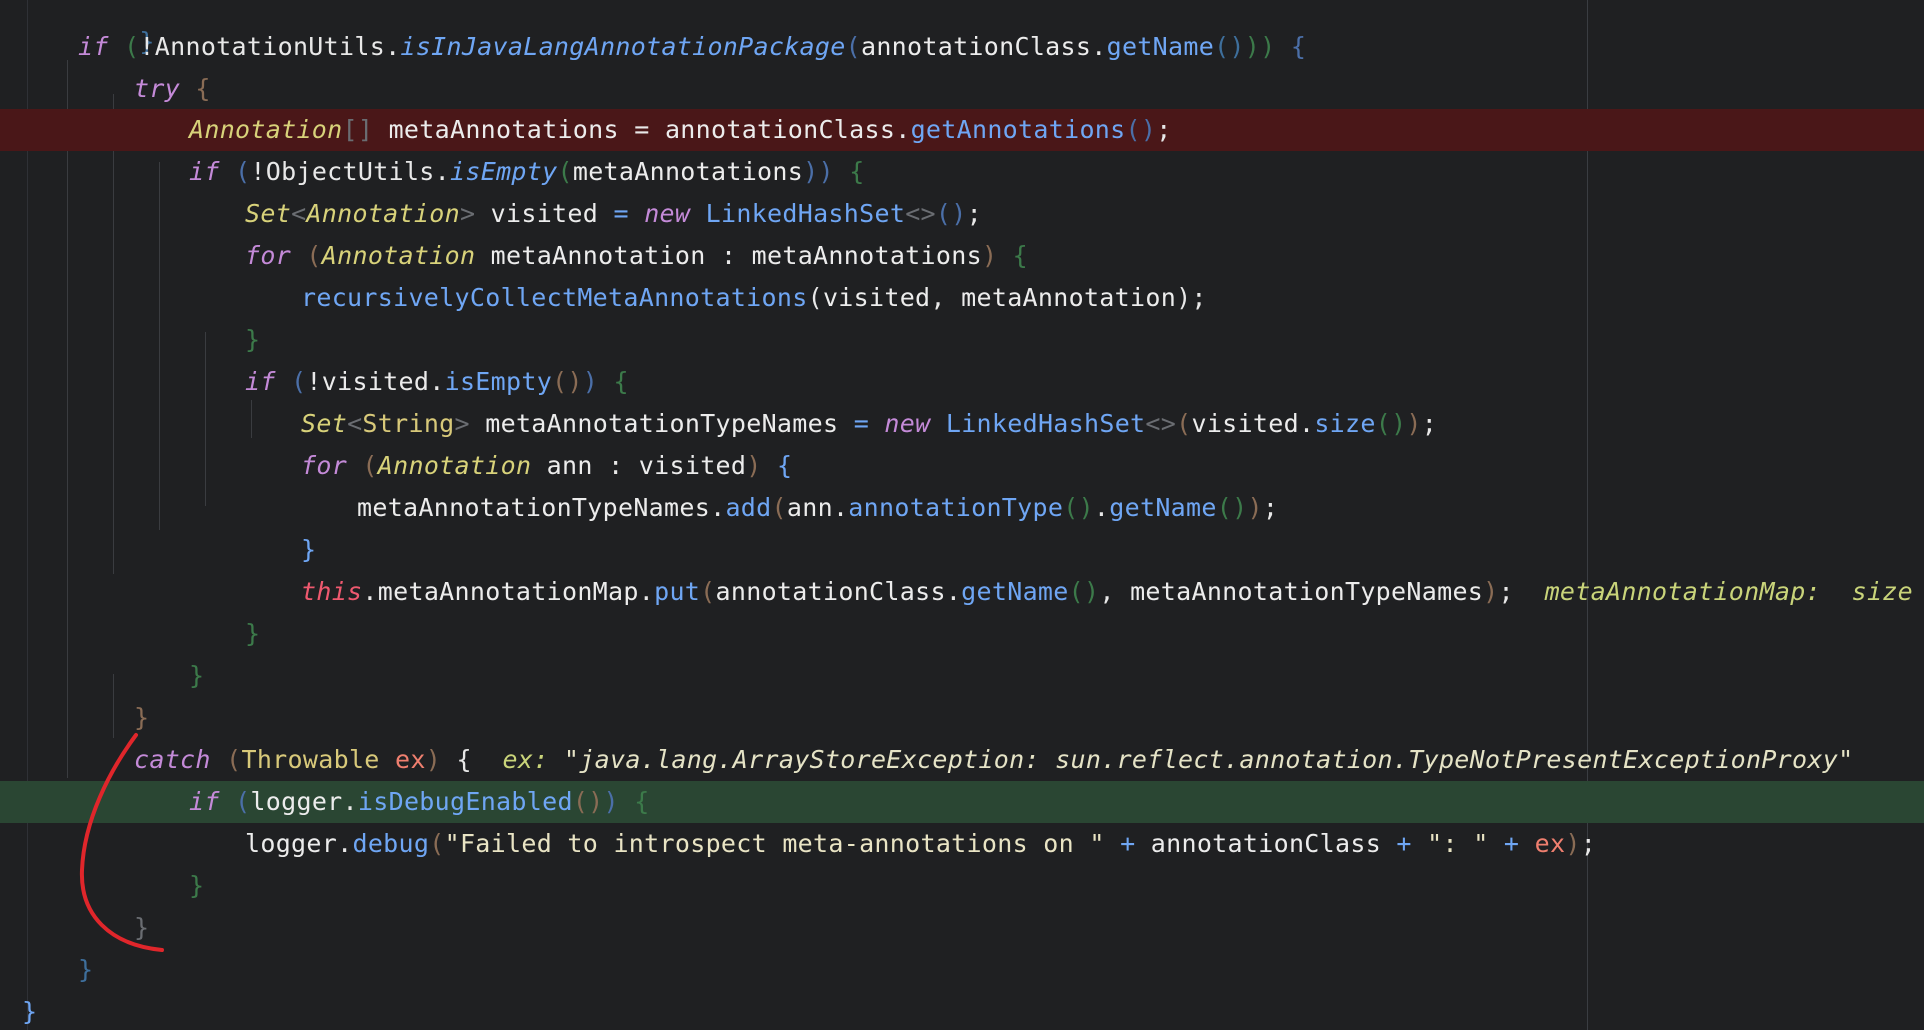  What do you see at coordinates (268, 255) in the screenshot?
I see `keyword-for: for` at bounding box center [268, 255].